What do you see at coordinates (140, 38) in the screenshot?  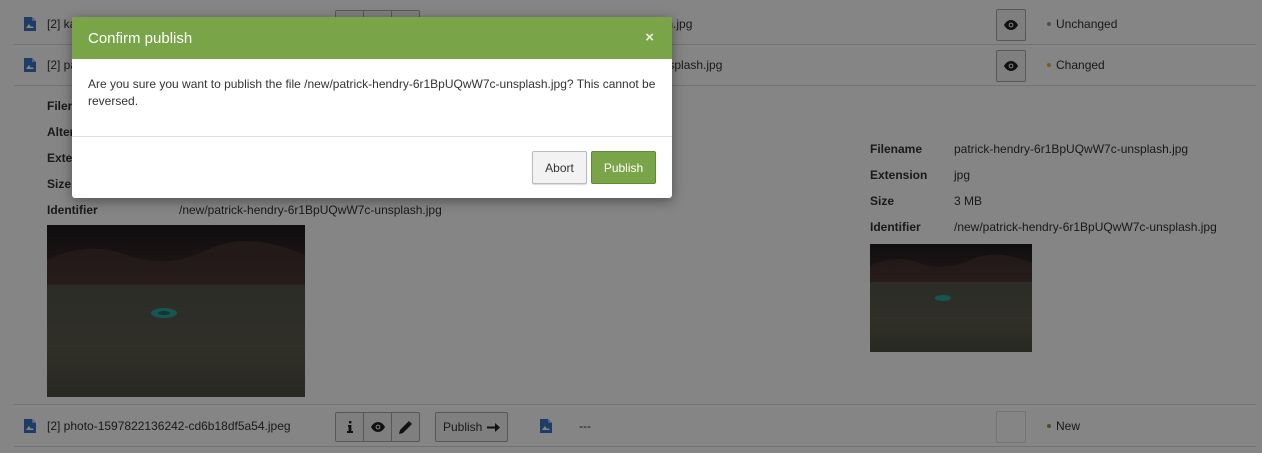 I see `dialog-title: Confirm publish` at bounding box center [140, 38].